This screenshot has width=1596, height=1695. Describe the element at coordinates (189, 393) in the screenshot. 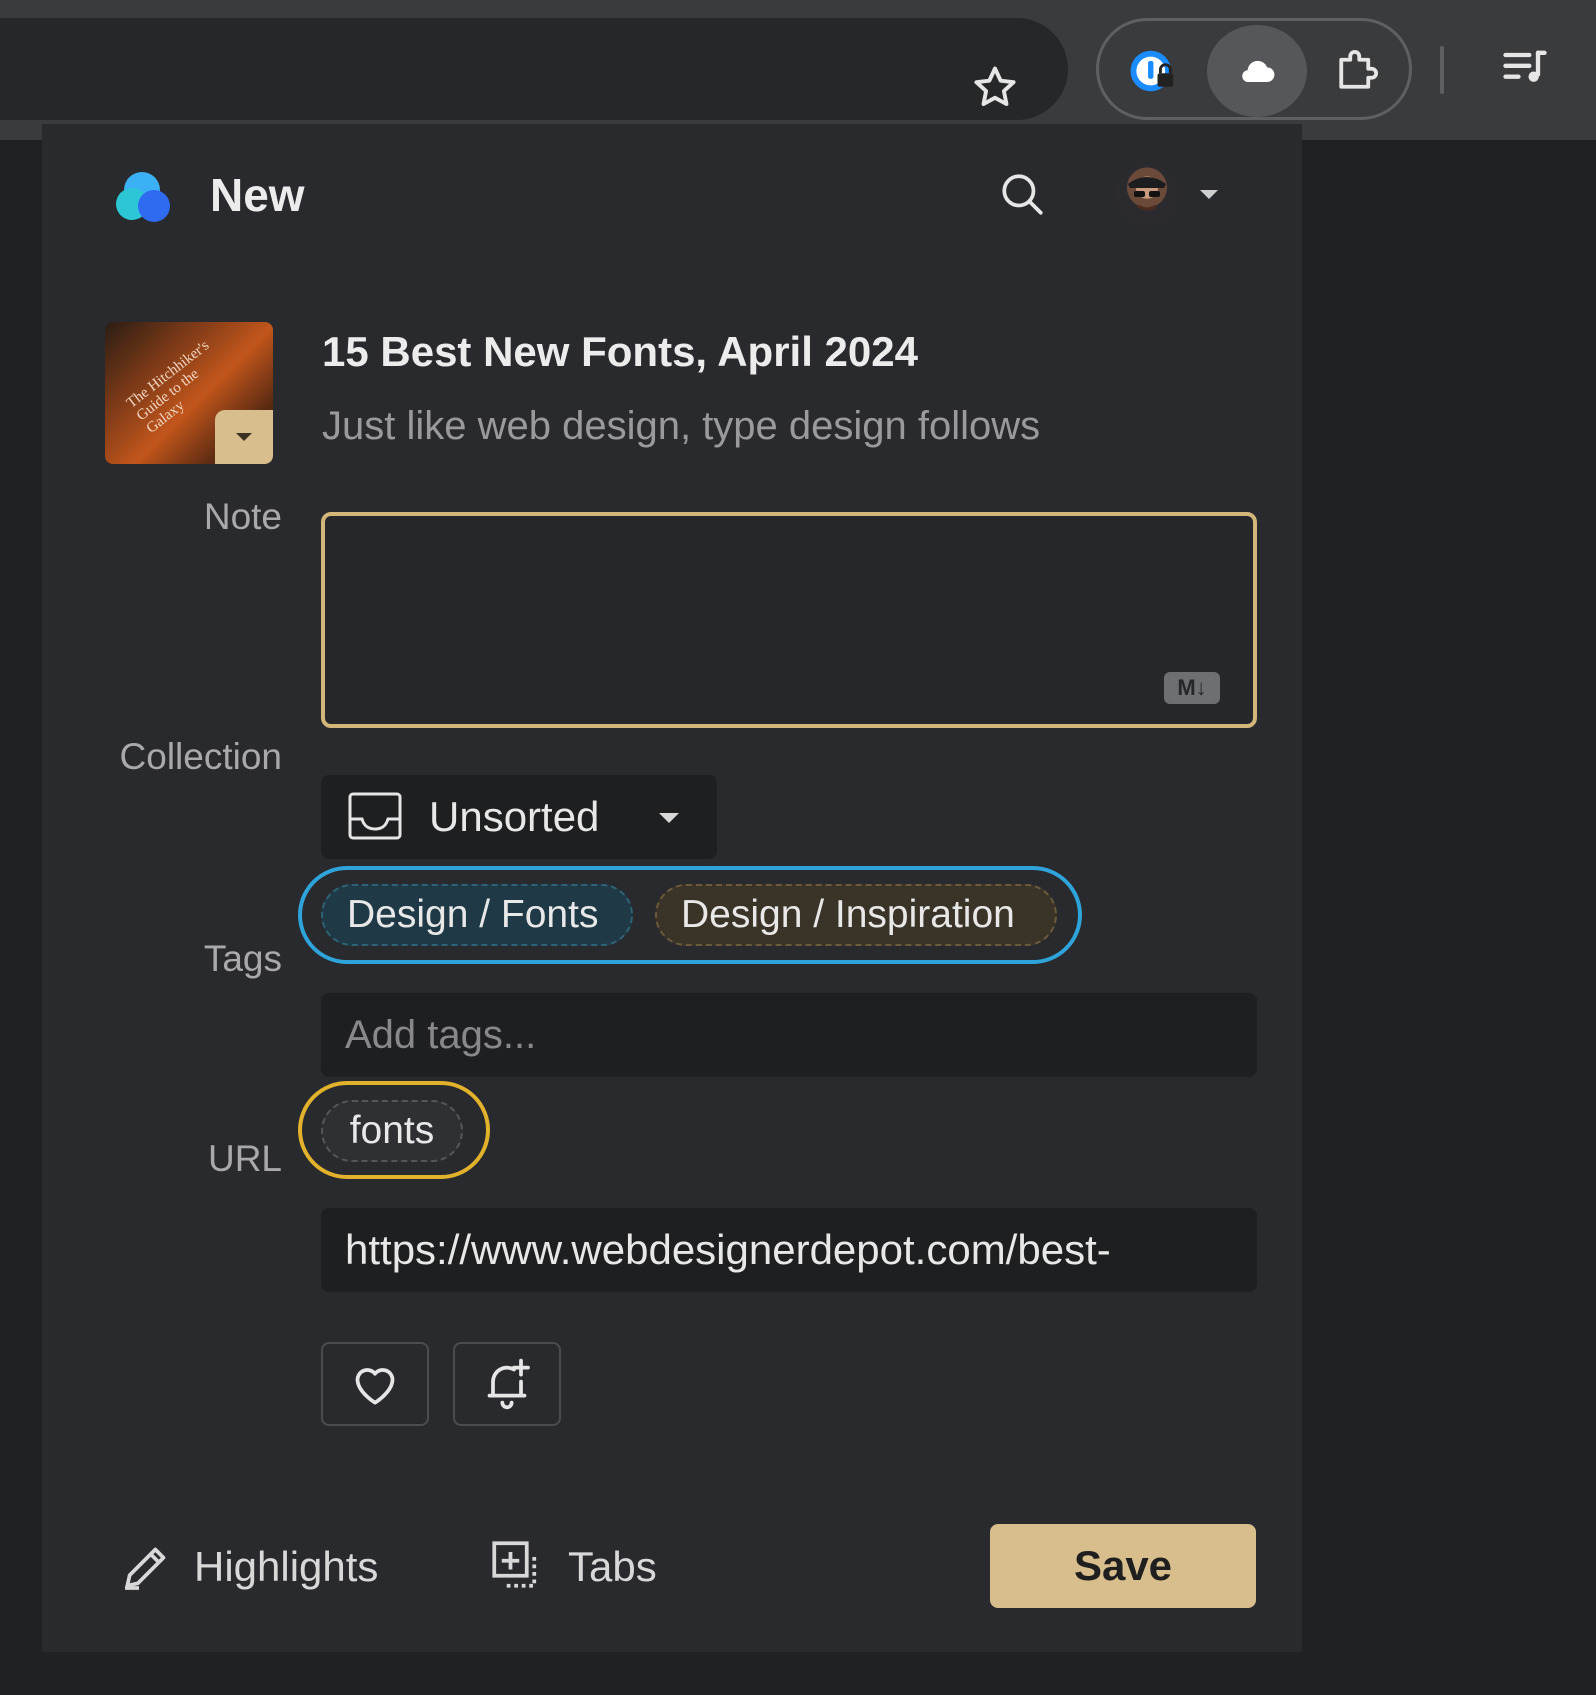

I see `item-thumbnail: The Hitchhiker's Guide to the Galaxy` at that location.